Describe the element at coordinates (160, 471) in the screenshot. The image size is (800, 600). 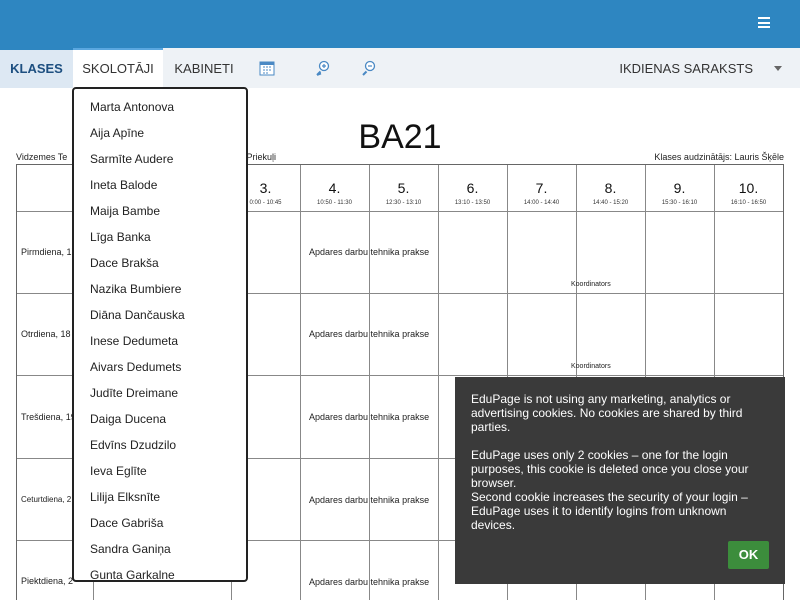
I see `teacher-option: Ieva Eglīte` at that location.